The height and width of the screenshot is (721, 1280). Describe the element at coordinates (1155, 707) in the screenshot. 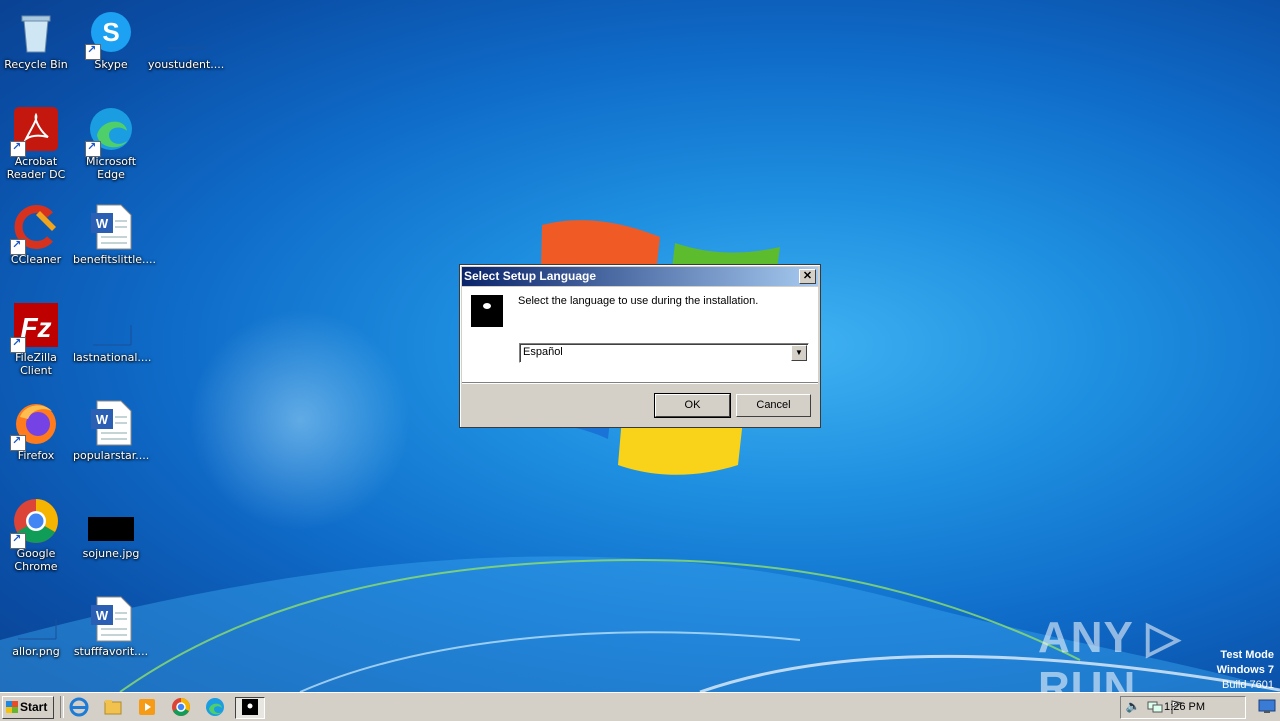

I see `network-icon` at that location.